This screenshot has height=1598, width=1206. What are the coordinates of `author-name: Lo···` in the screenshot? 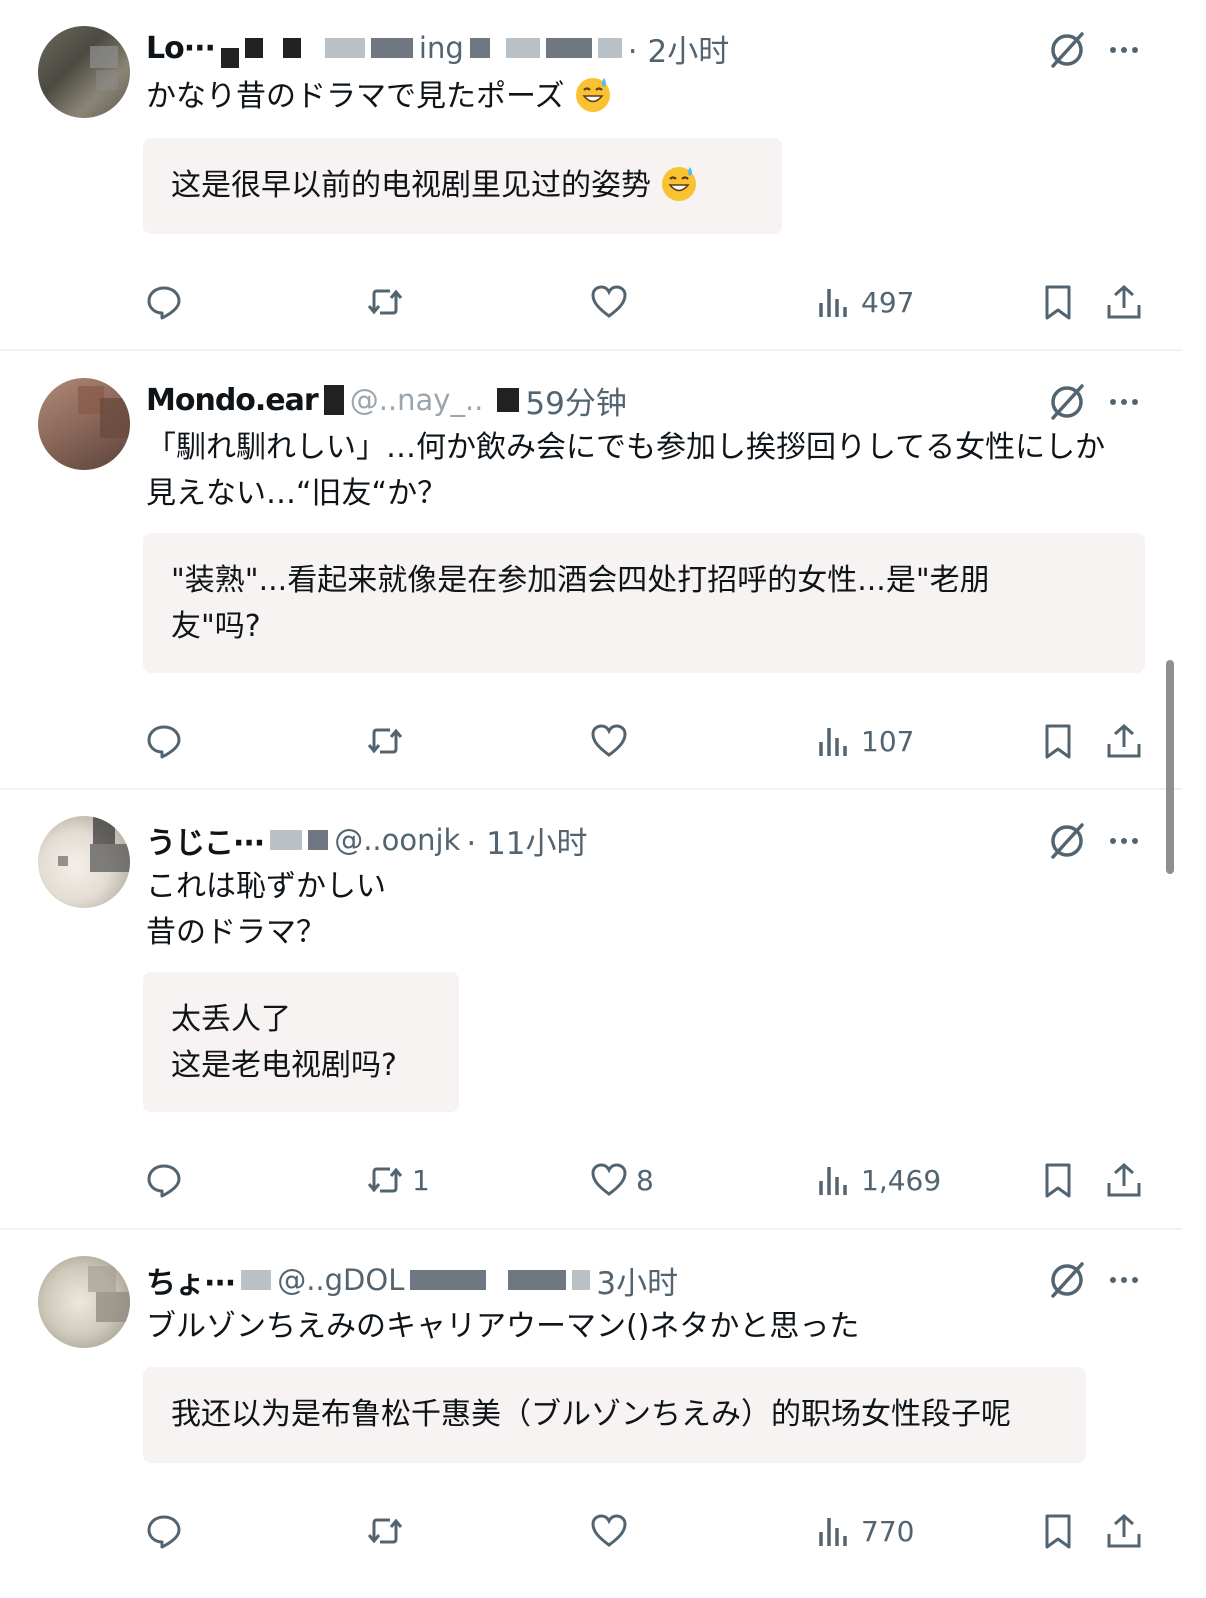 It's located at (181, 48).